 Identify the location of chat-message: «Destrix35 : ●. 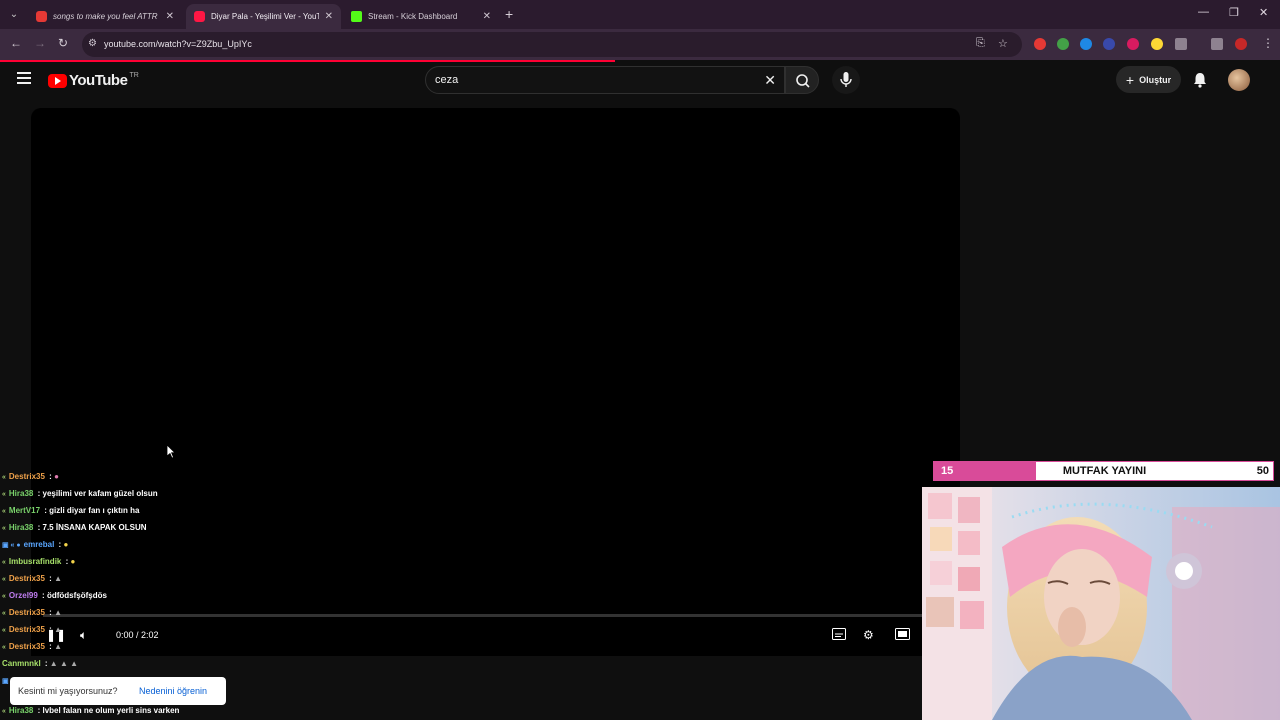
(30, 476).